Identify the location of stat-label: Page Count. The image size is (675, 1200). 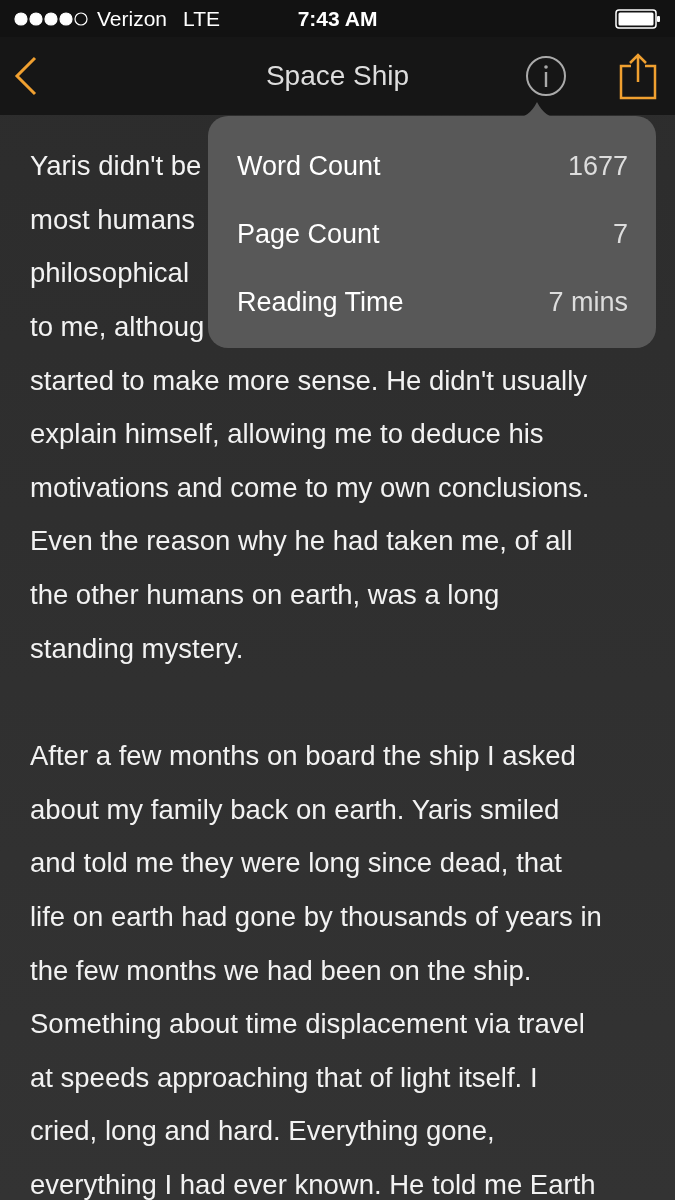
(308, 234).